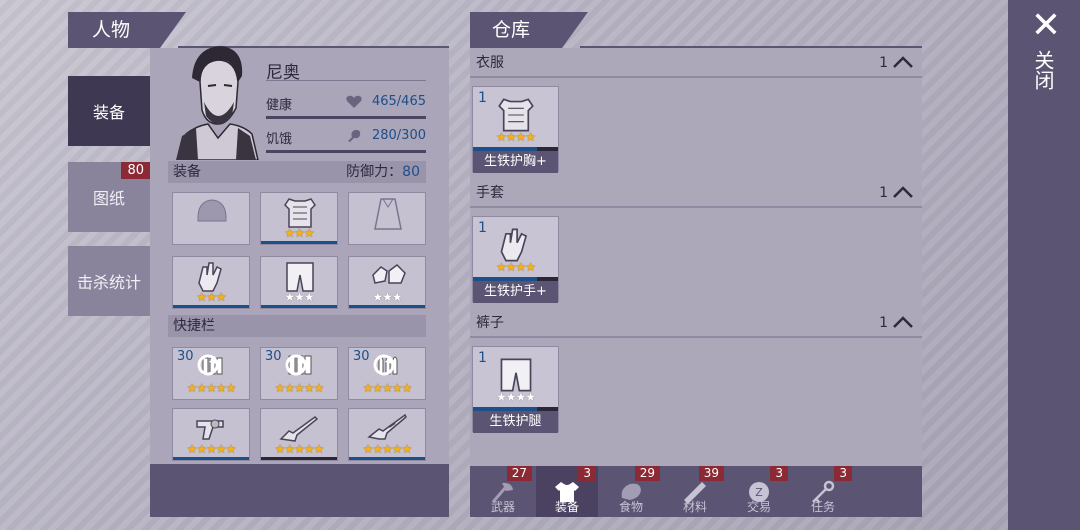  What do you see at coordinates (210, 429) in the screenshot?
I see `revolver-icon` at bounding box center [210, 429].